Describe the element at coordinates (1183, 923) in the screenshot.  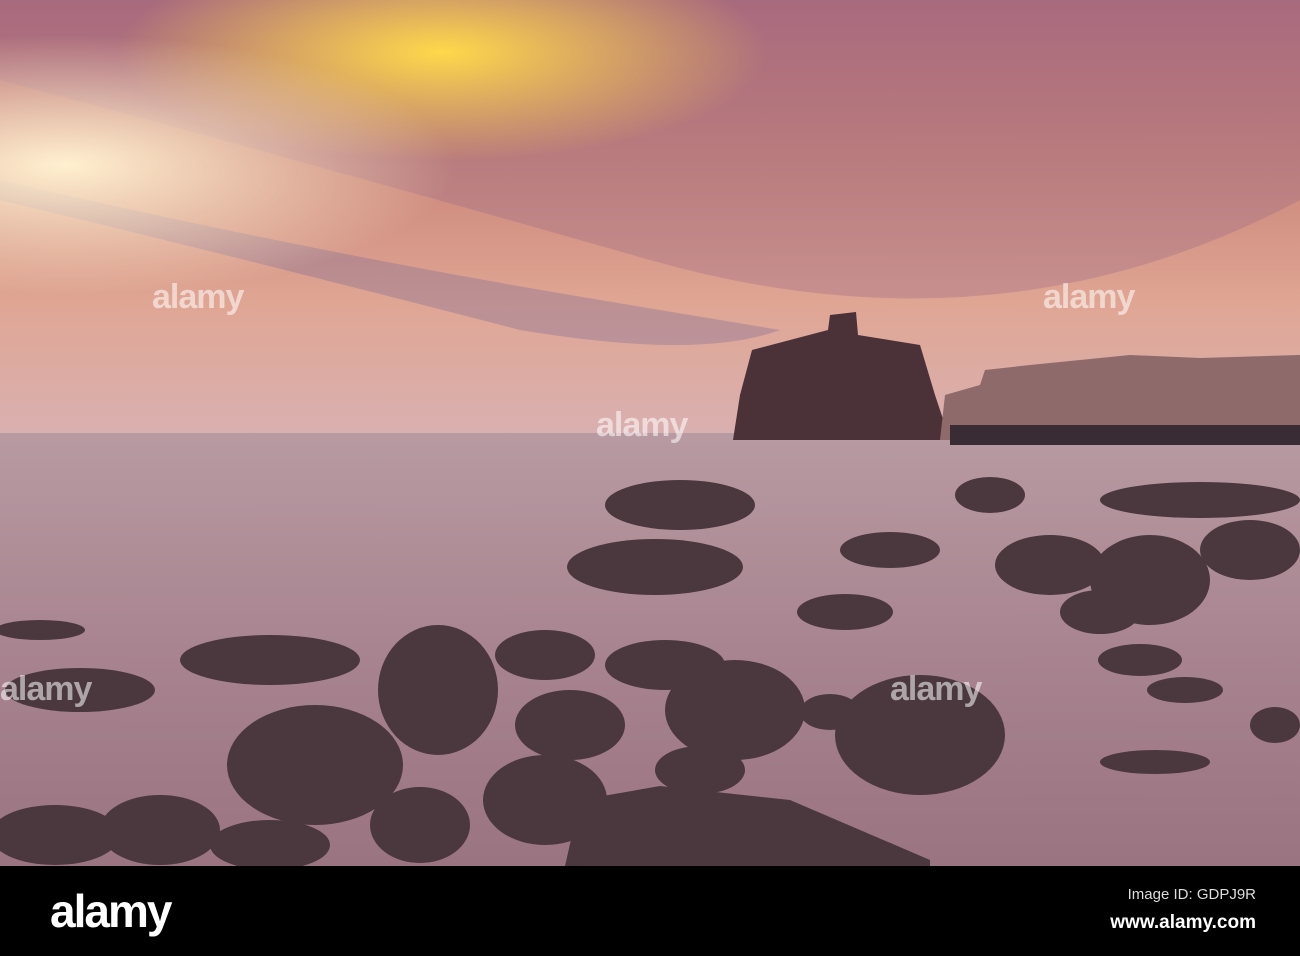
I see `website-link: www.alamy.com` at that location.